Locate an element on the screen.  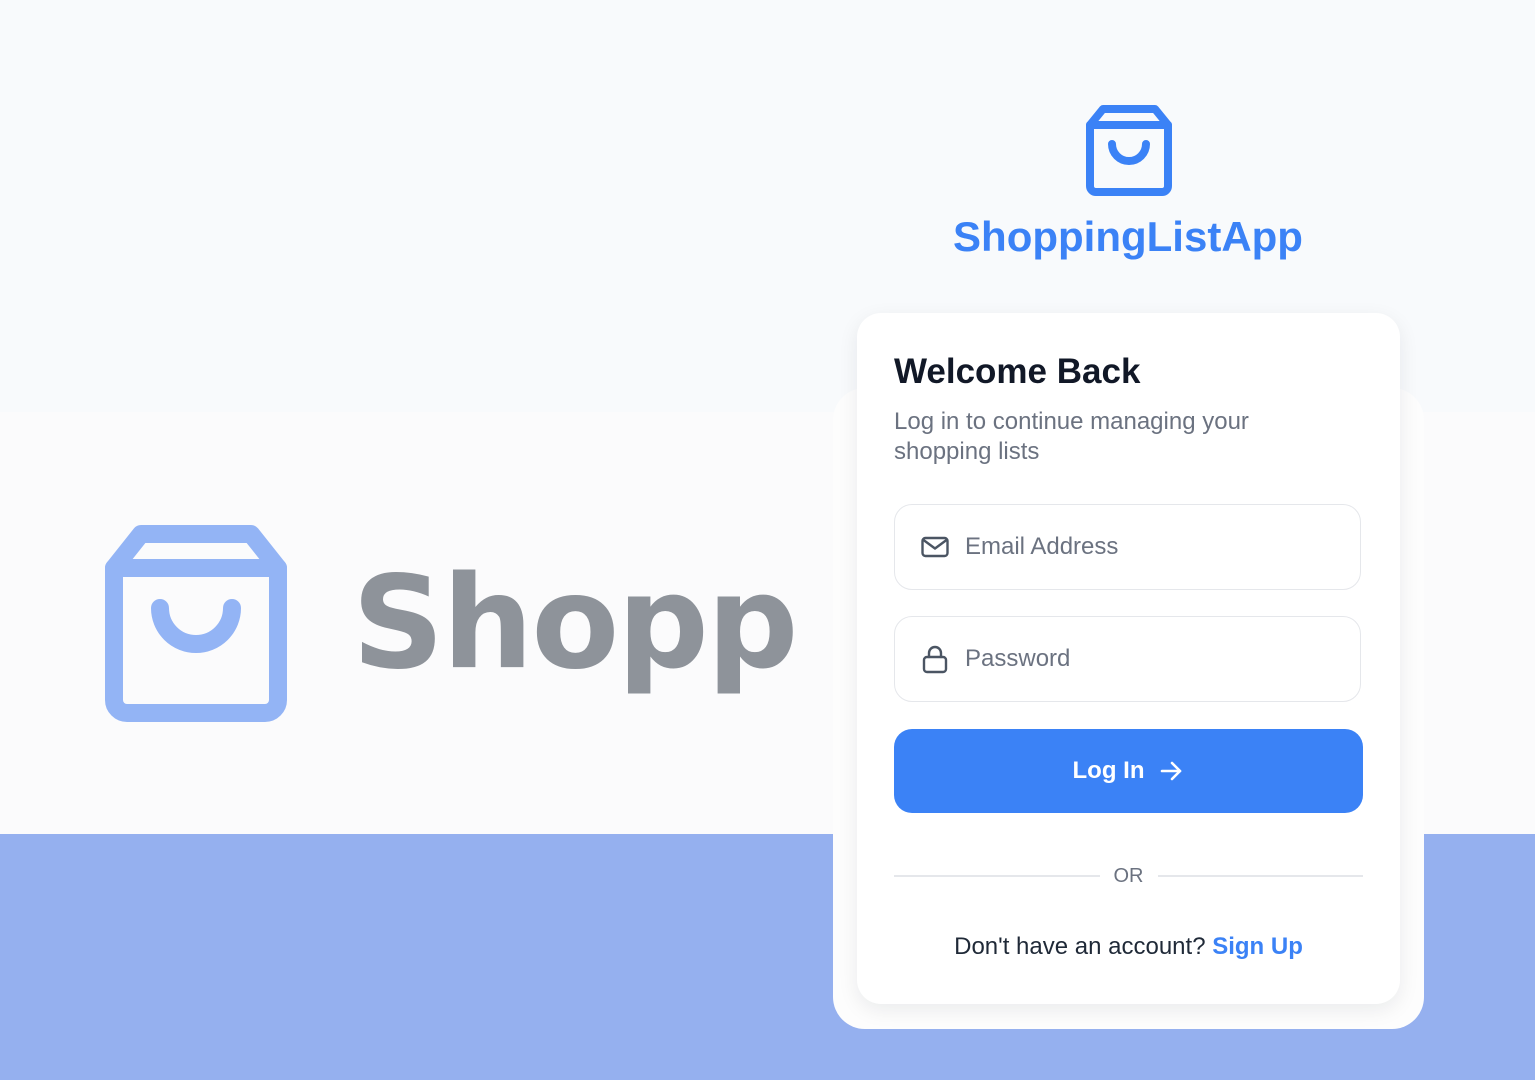
password-input is located at coordinates (1161, 659).